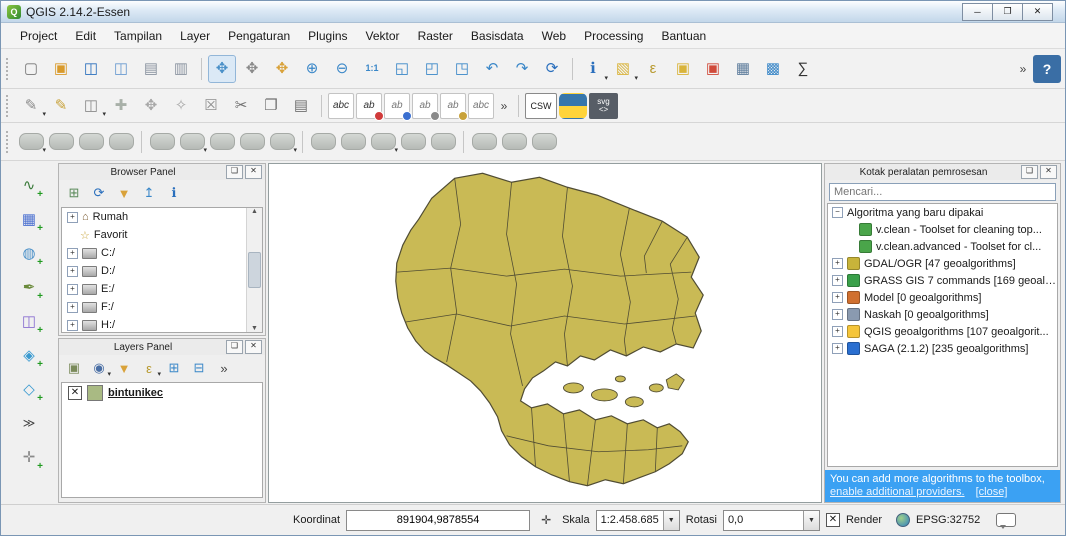 This screenshot has height=536, width=1066. Describe the element at coordinates (29, 254) in the screenshot. I see `add-postgis-layer-button: ◍ +` at that location.